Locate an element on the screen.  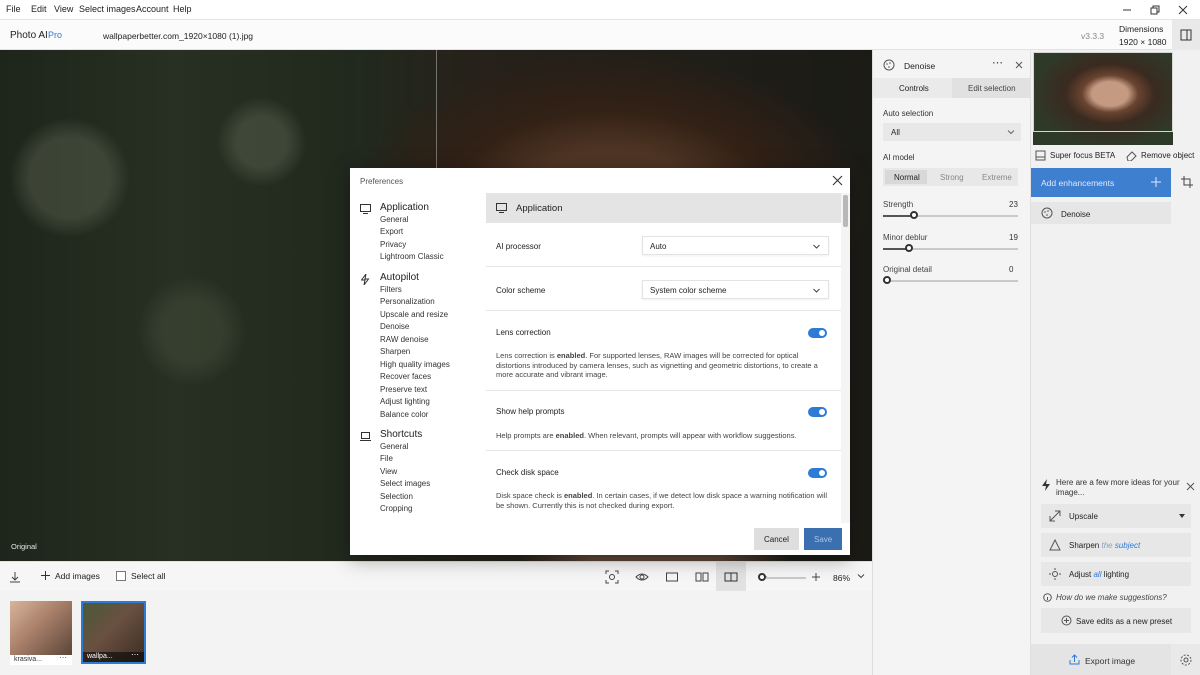
auto-selection-dropdown: All is located at coordinates (952, 132).